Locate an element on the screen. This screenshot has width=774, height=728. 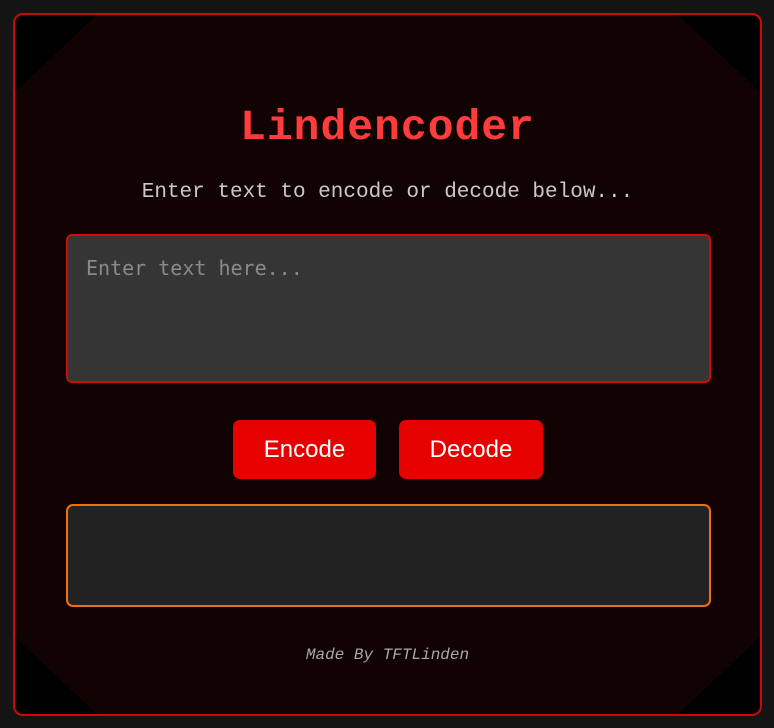
decode-button: Decode is located at coordinates (471, 449).